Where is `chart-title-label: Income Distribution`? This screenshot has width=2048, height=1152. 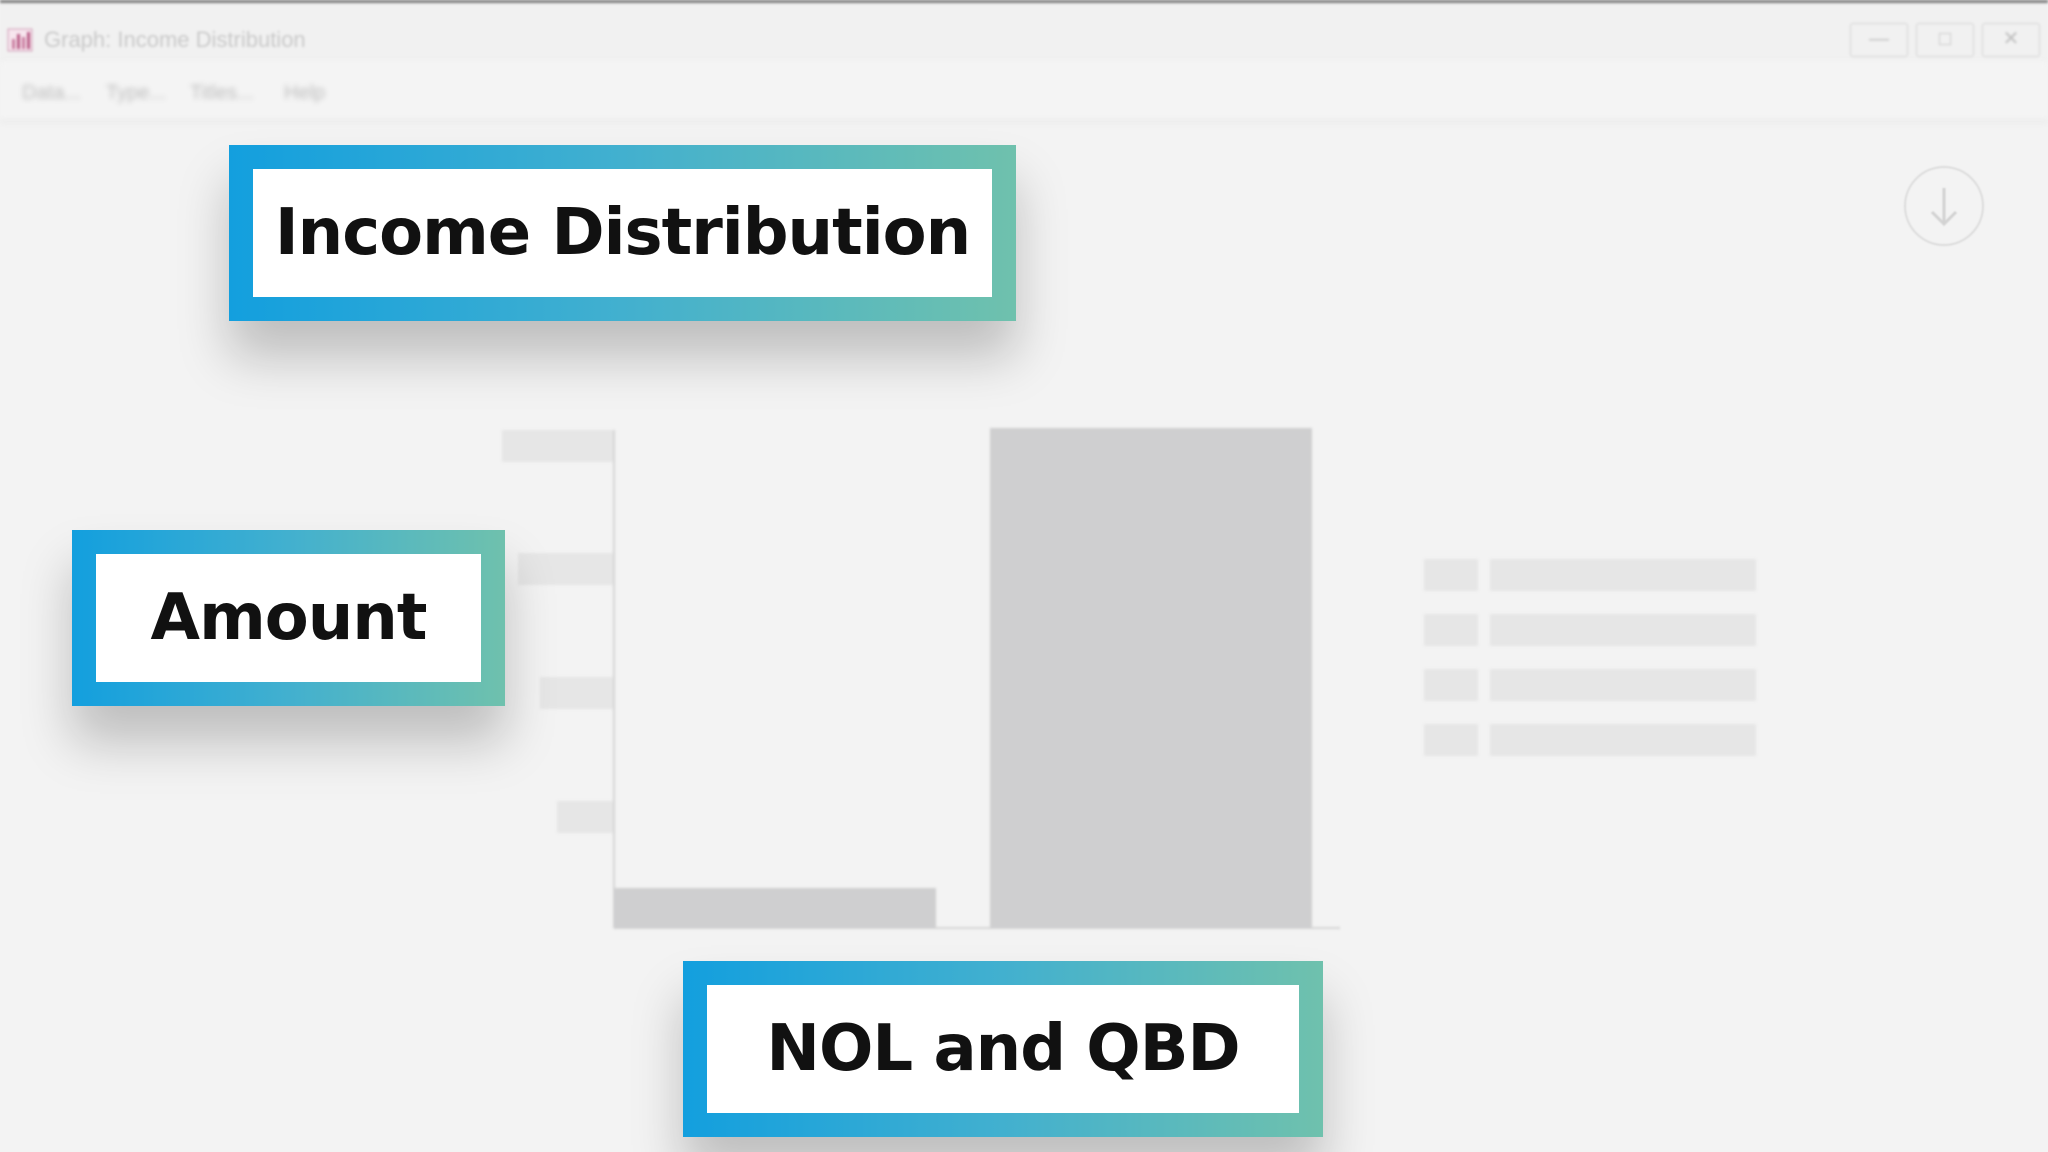
chart-title-label: Income Distribution is located at coordinates (622, 233).